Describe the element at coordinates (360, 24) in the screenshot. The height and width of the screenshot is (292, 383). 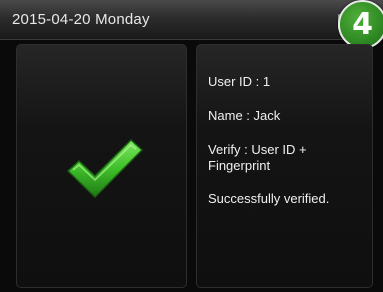
I see `step-number-badge: 4` at that location.